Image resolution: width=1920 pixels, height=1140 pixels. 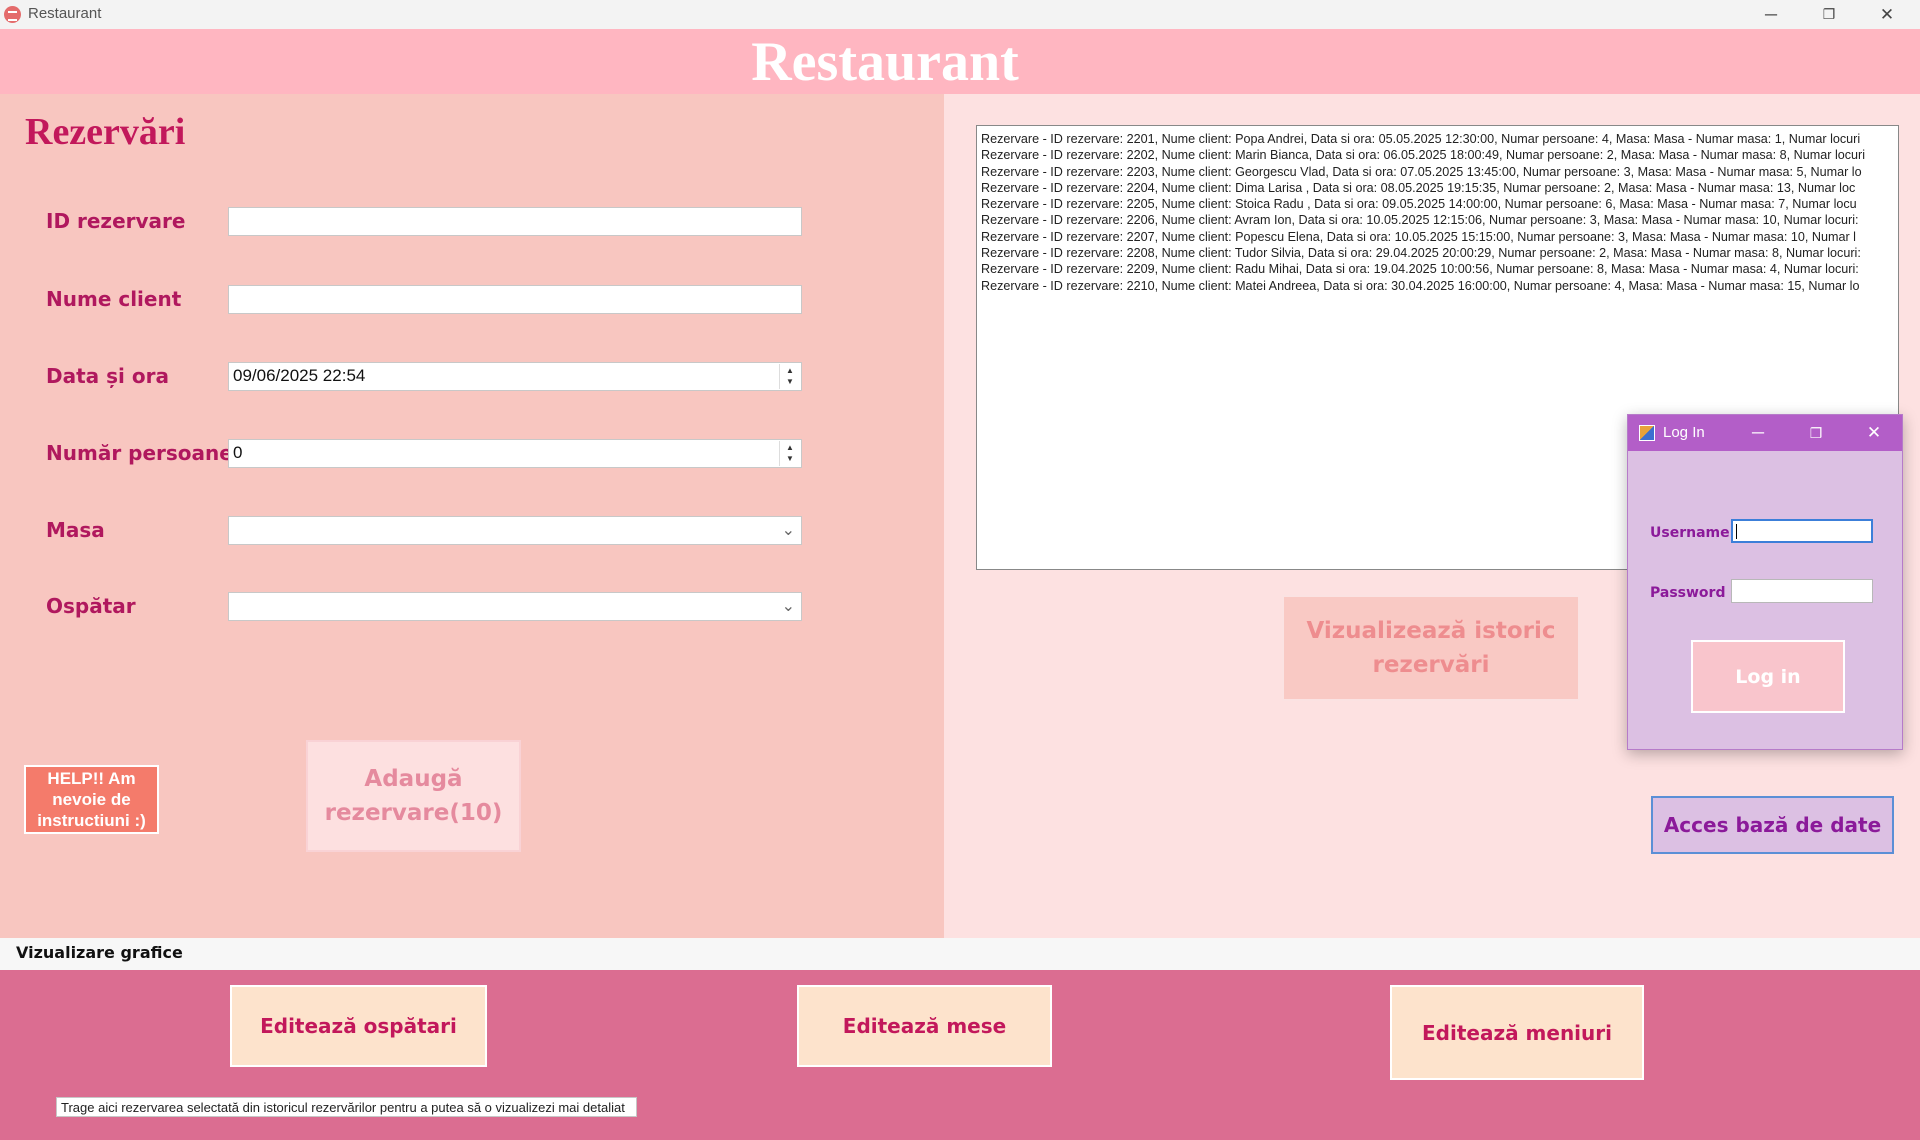 What do you see at coordinates (139, 453) in the screenshot?
I see `persons-label: Număr persoane` at bounding box center [139, 453].